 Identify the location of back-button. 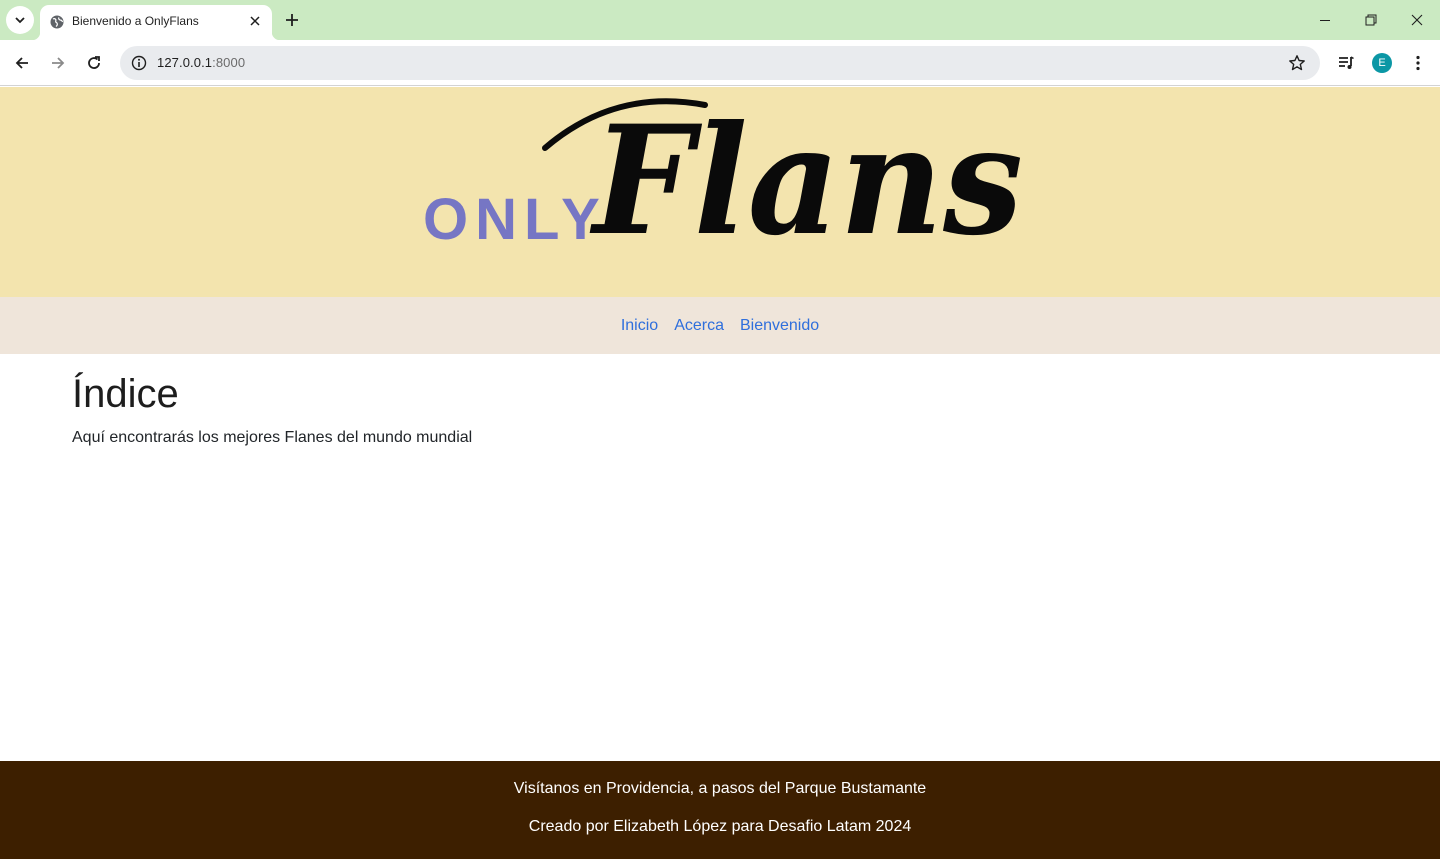
(22, 63).